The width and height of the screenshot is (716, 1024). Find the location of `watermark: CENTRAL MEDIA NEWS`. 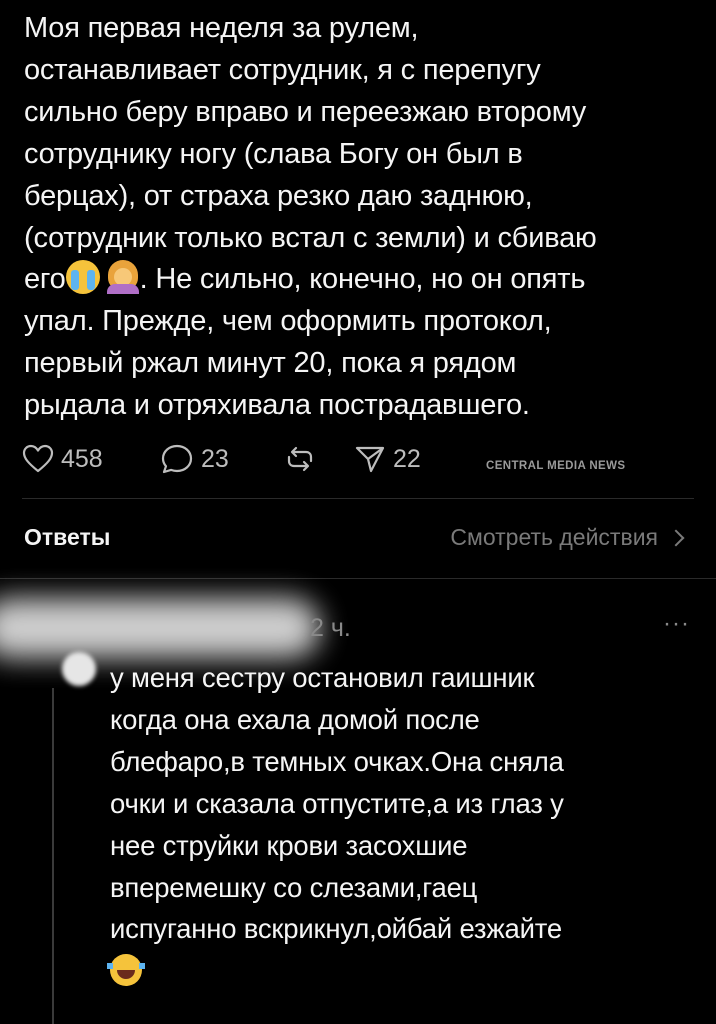

watermark: CENTRAL MEDIA NEWS is located at coordinates (556, 466).